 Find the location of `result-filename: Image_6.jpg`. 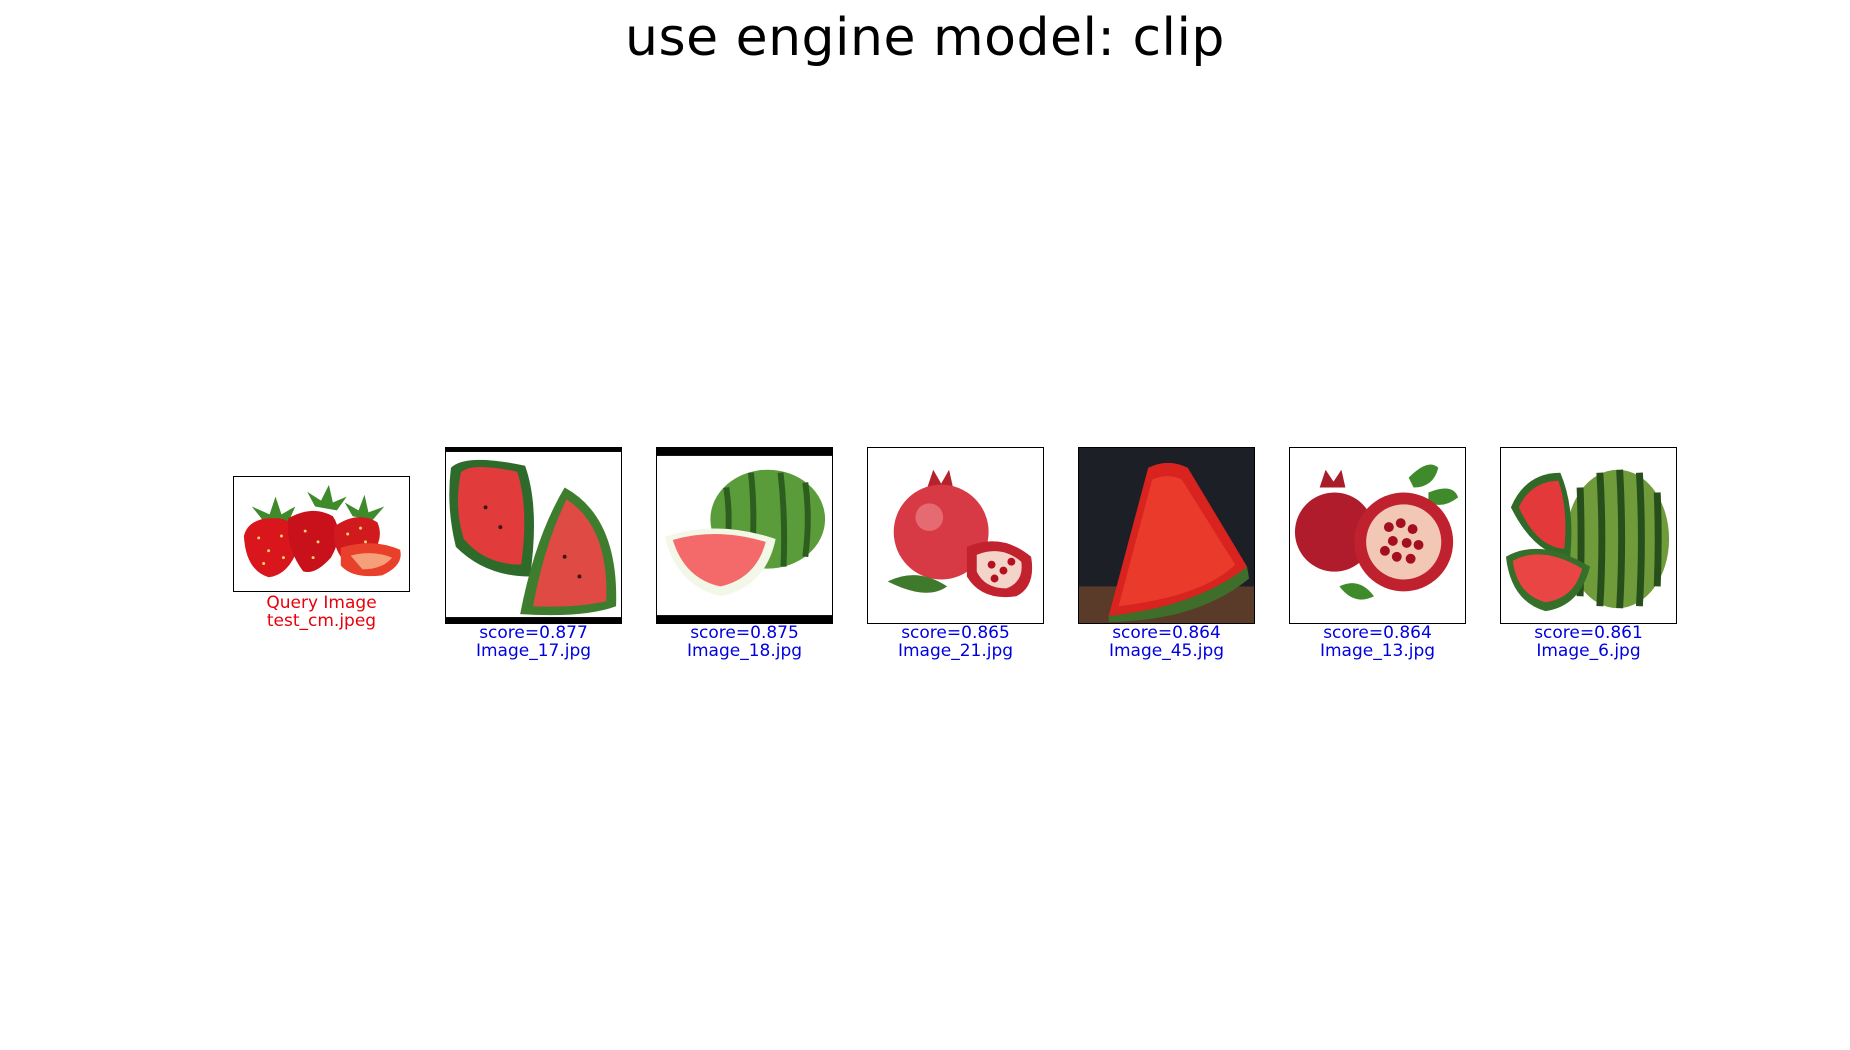

result-filename: Image_6.jpg is located at coordinates (1588, 651).